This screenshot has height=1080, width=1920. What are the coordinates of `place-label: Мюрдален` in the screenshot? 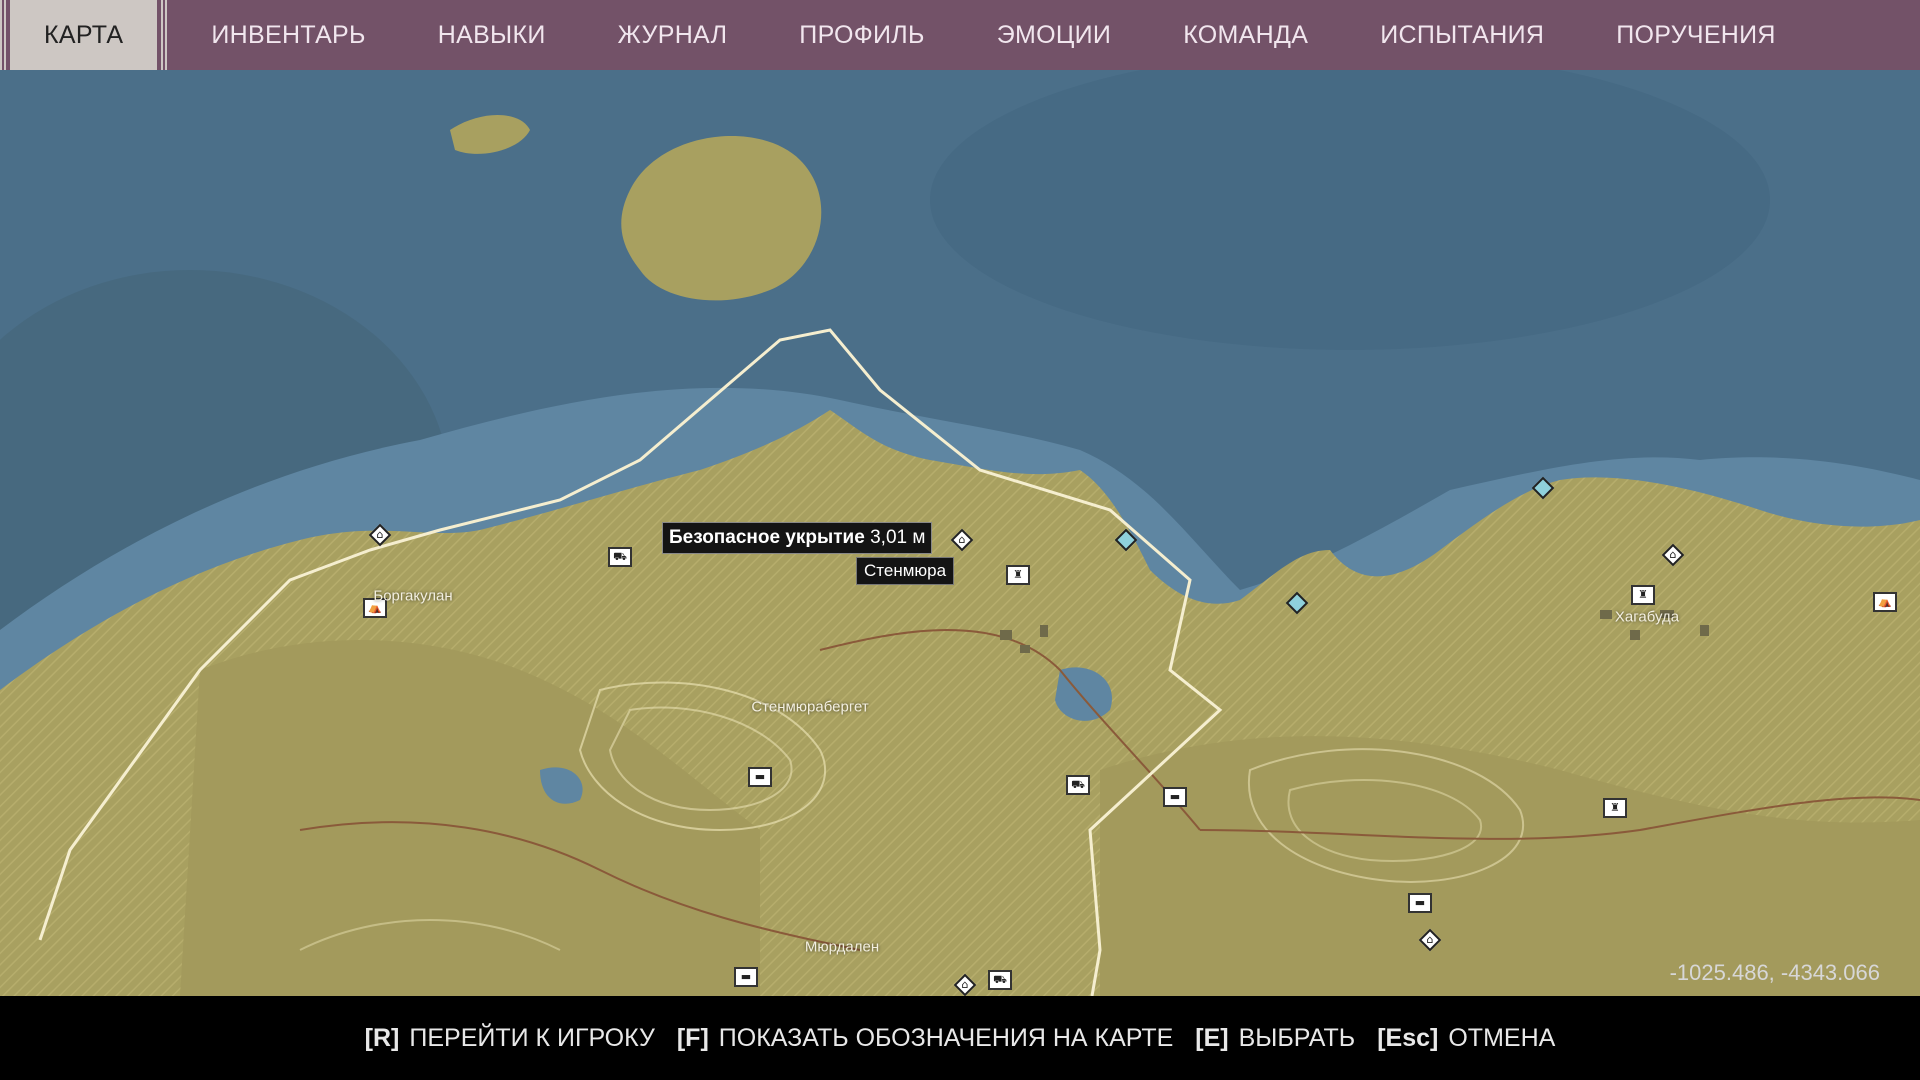 It's located at (842, 947).